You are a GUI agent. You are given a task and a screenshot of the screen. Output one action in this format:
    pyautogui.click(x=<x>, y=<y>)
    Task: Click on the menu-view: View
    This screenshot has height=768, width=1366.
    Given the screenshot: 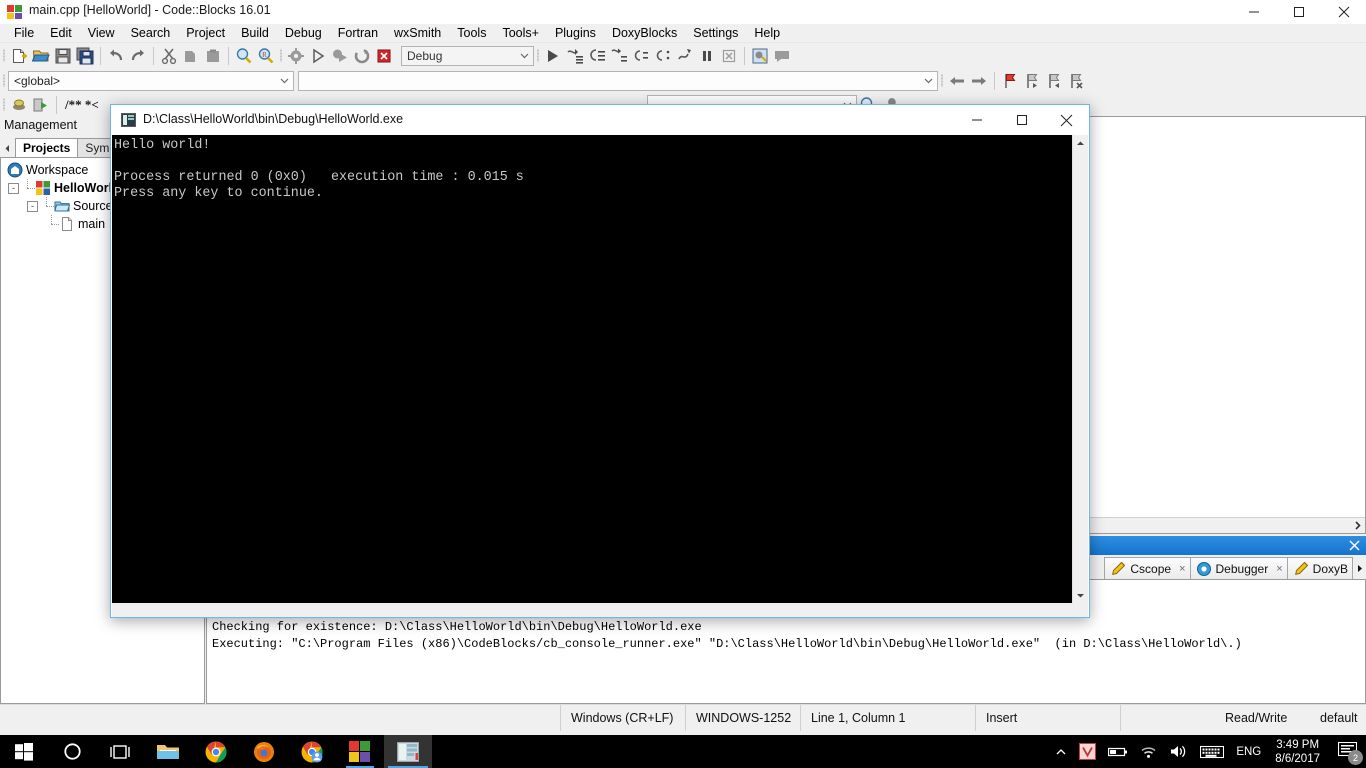 What is the action you would take?
    pyautogui.click(x=101, y=33)
    